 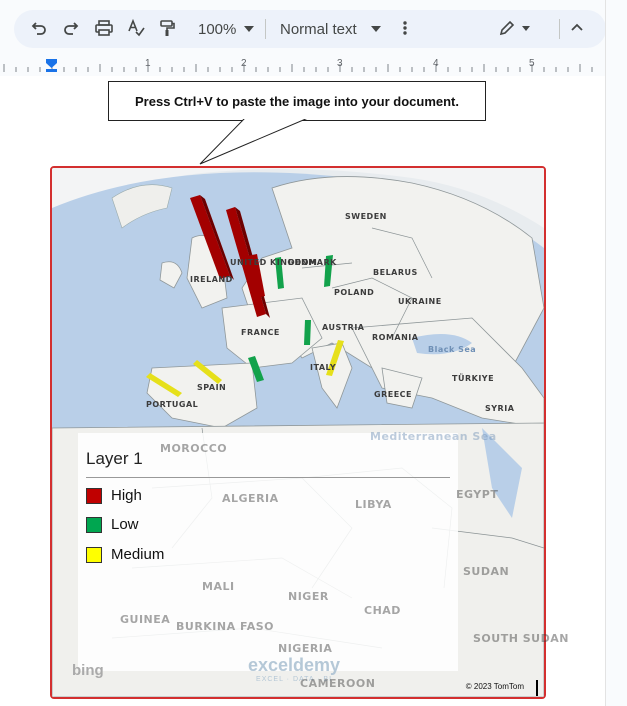 What do you see at coordinates (395, 337) in the screenshot?
I see `map-place-label: ROMANIA` at bounding box center [395, 337].